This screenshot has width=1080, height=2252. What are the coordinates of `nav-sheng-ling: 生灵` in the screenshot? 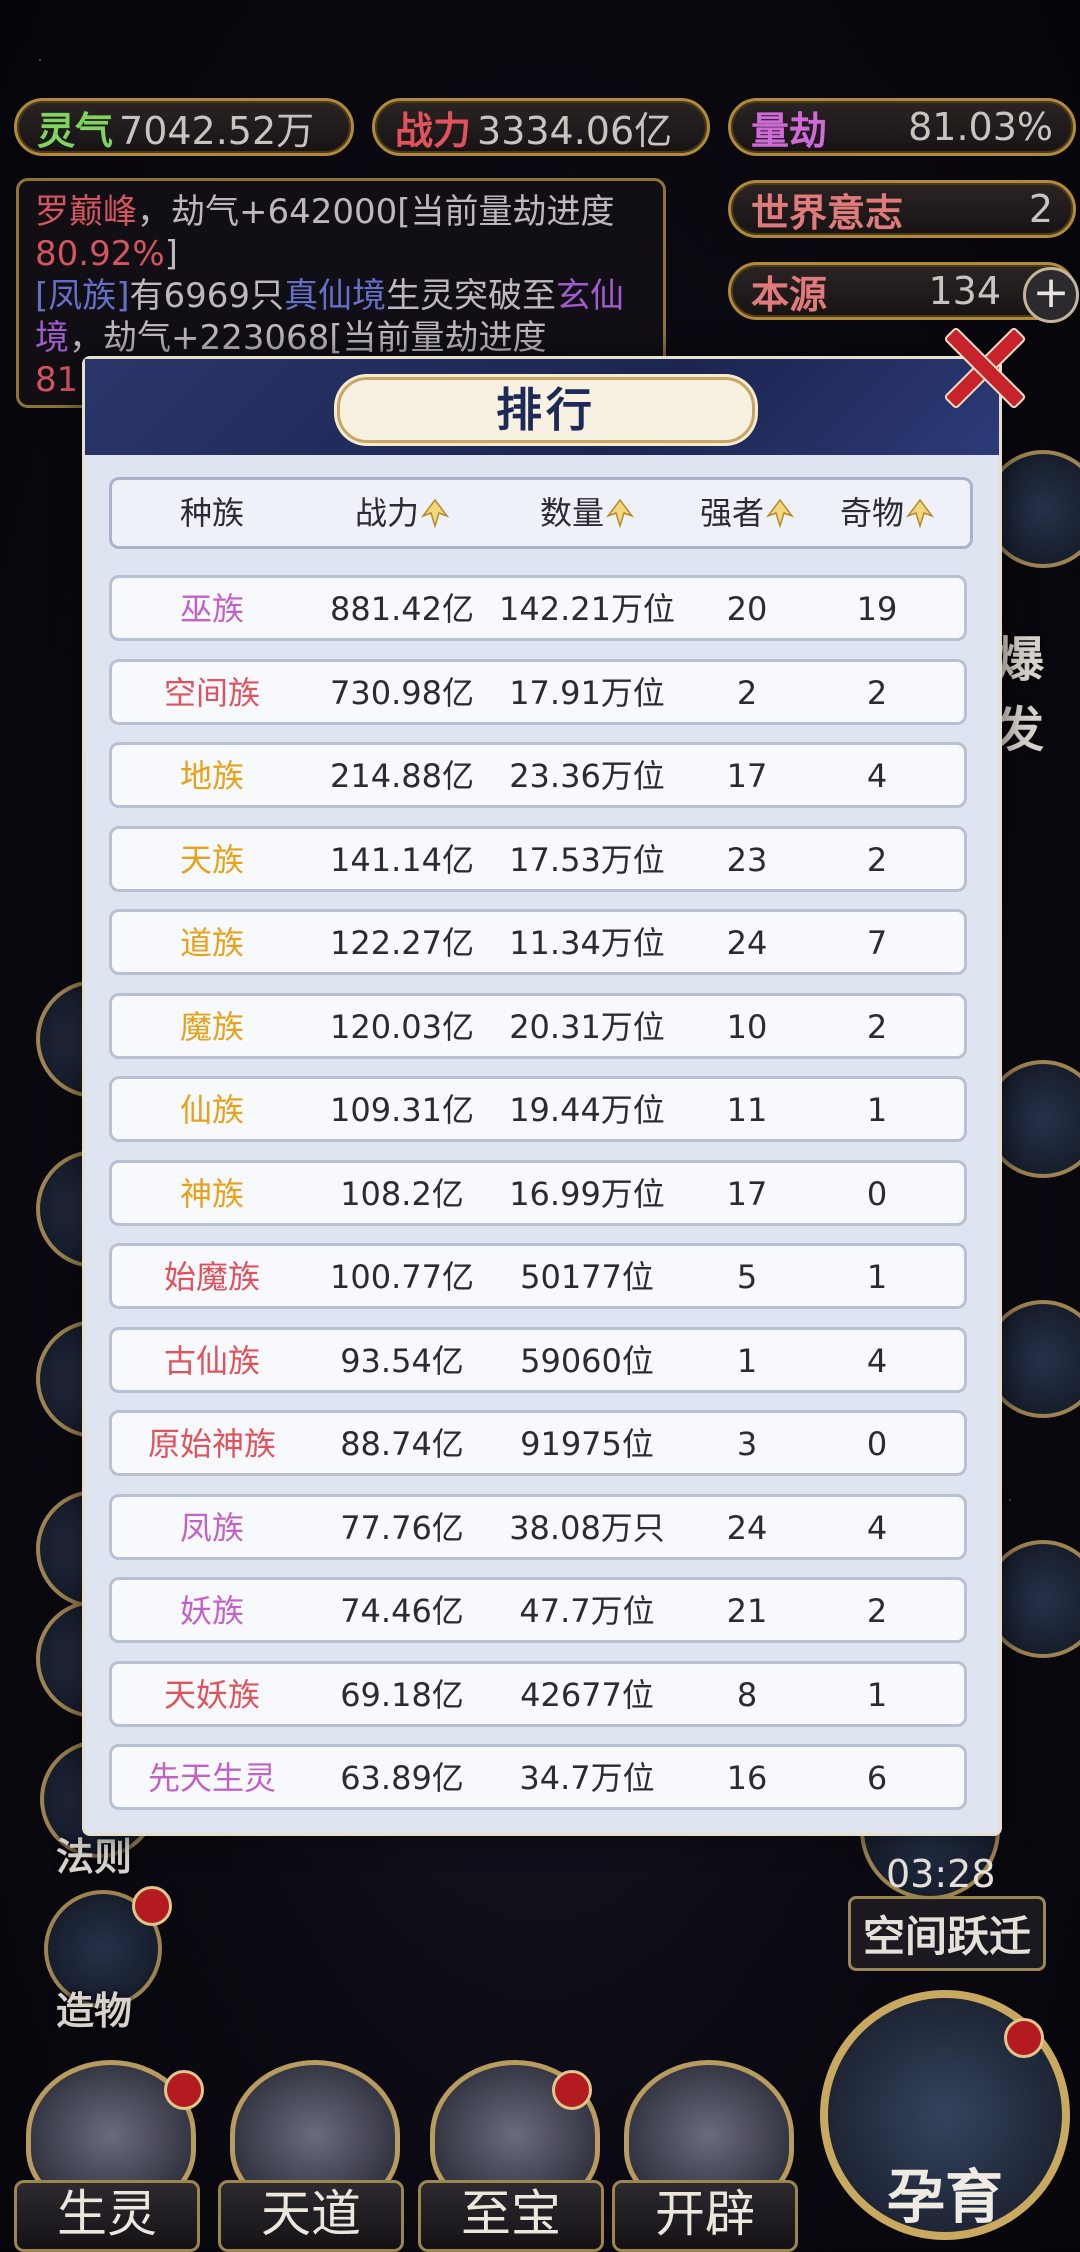 It's located at (109, 2156).